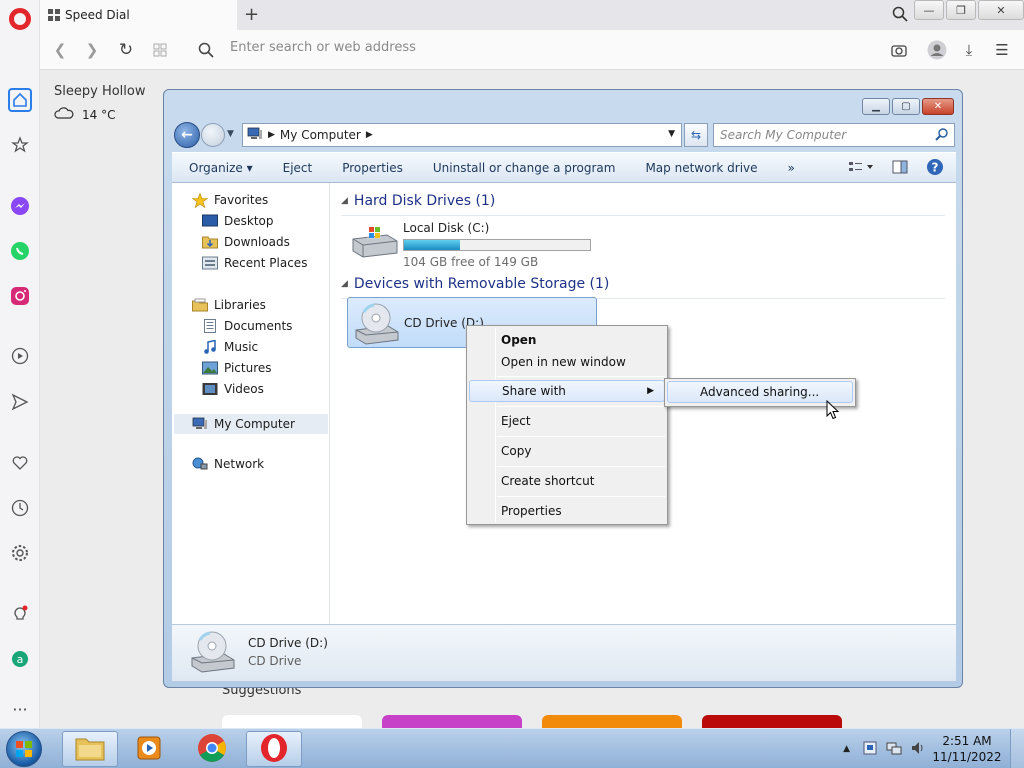 Image resolution: width=1024 pixels, height=768 pixels. I want to click on address-bar: ❮ ❯ ↻ Enter search or web address ⤓ ☰, so click(532, 50).